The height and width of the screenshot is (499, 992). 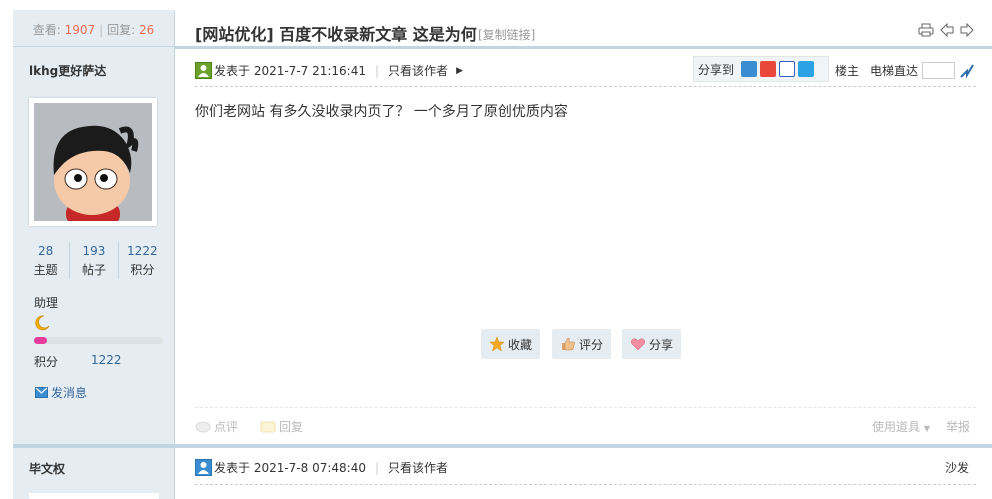 I want to click on user-stats: 28 主题 193 帖子 1222 积分, so click(x=94, y=260).